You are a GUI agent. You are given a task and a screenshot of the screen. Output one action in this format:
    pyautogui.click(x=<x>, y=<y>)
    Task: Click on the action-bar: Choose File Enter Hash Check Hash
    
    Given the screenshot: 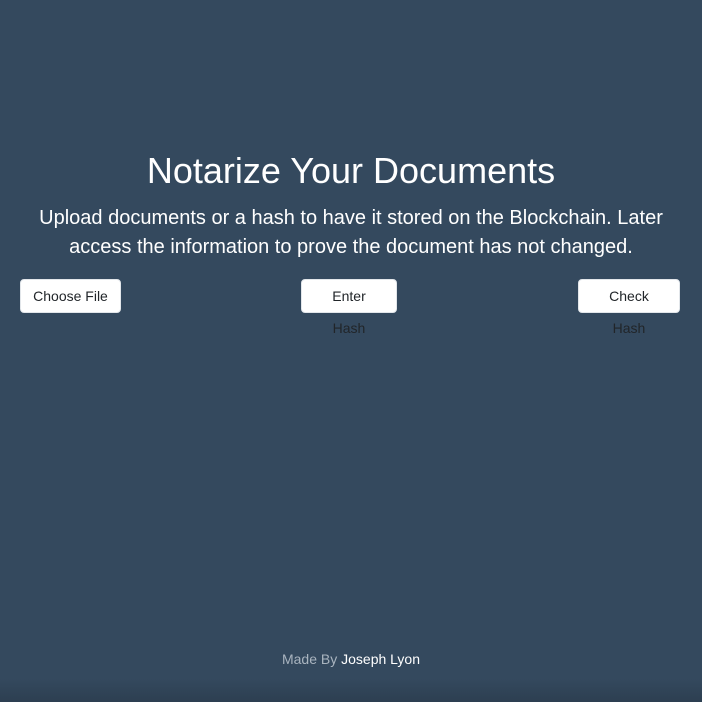 What is the action you would take?
    pyautogui.click(x=350, y=307)
    